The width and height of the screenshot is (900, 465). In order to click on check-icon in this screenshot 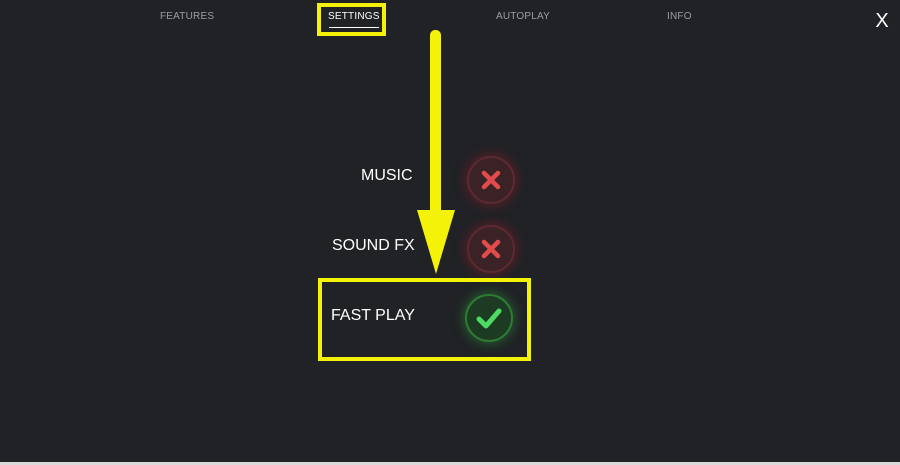, I will do `click(489, 318)`.